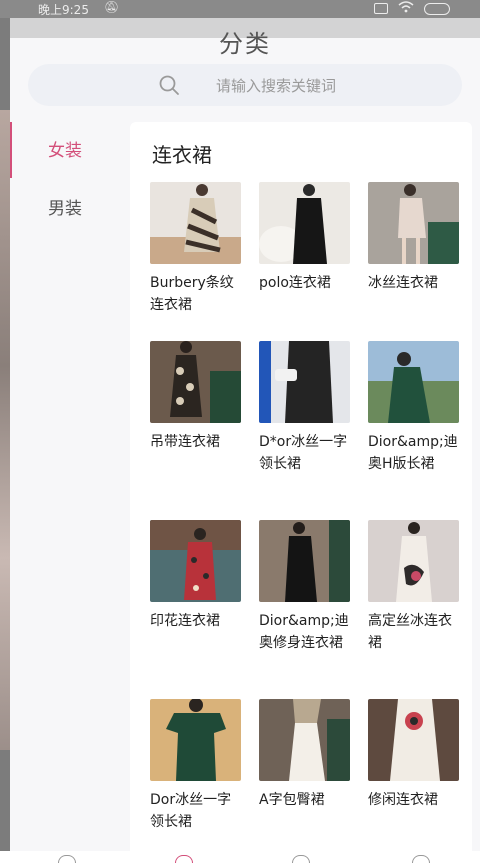 The width and height of the screenshot is (480, 863). I want to click on product-card: 印花连衣裙, so click(196, 576).